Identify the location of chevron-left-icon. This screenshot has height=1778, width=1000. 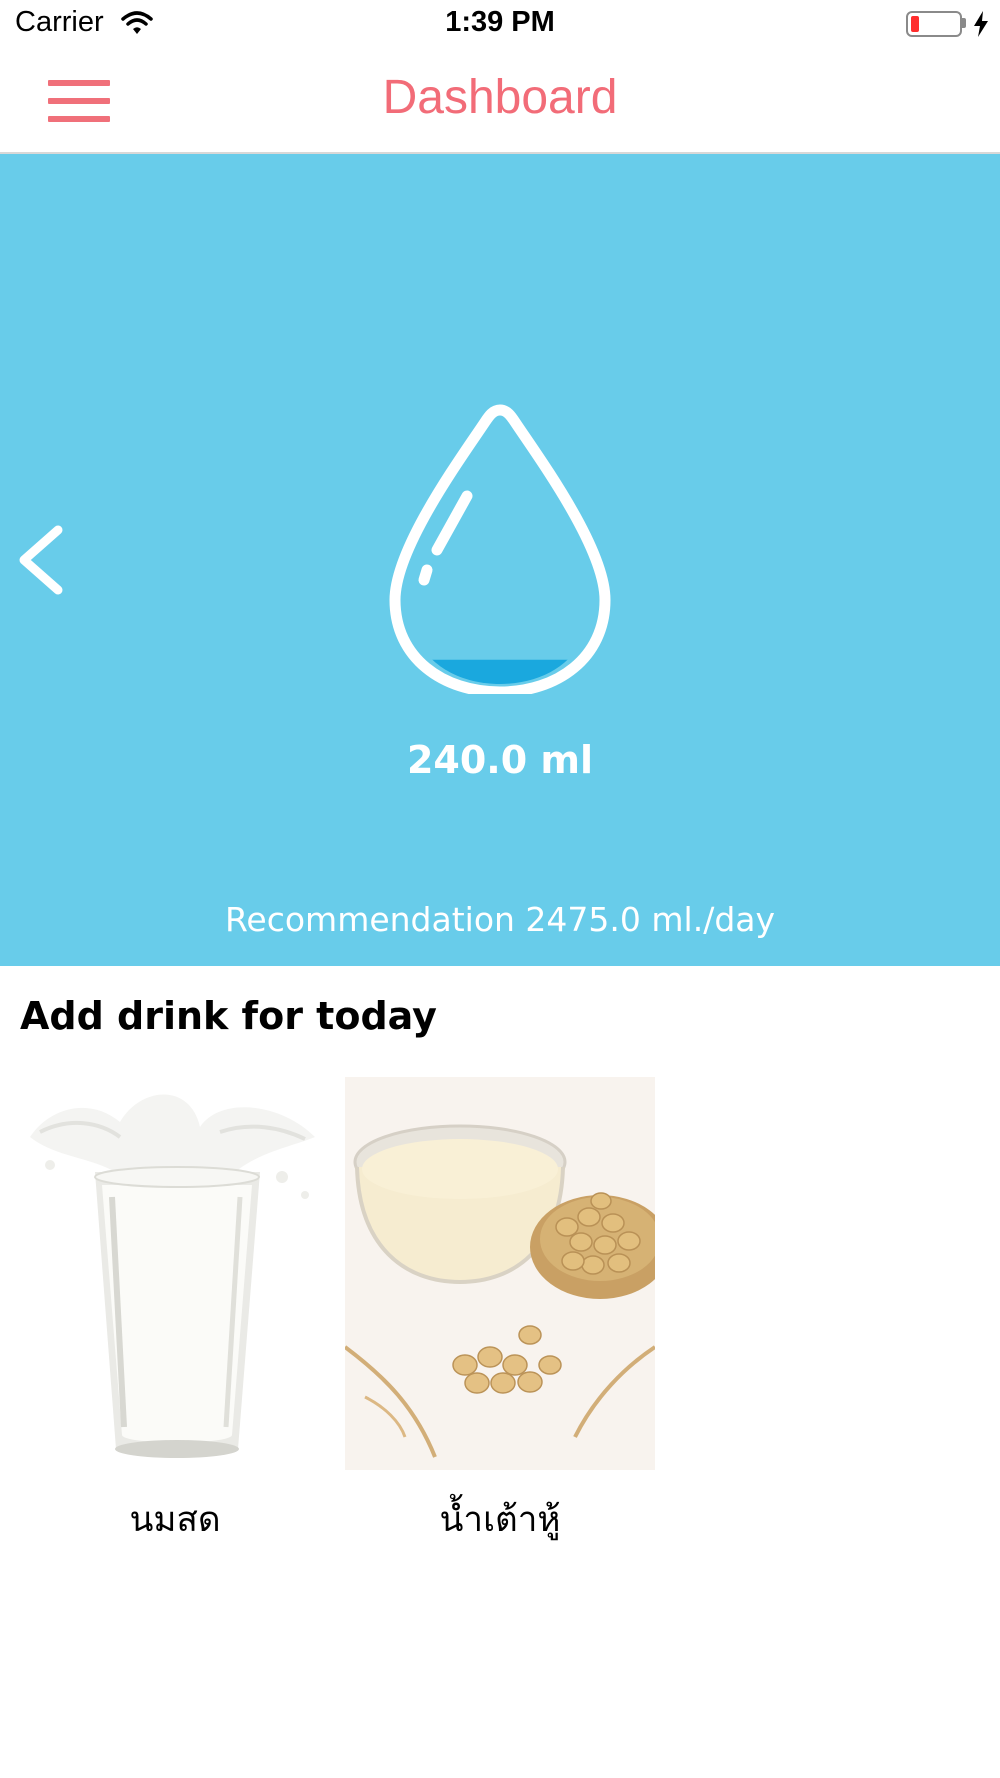
(42, 560).